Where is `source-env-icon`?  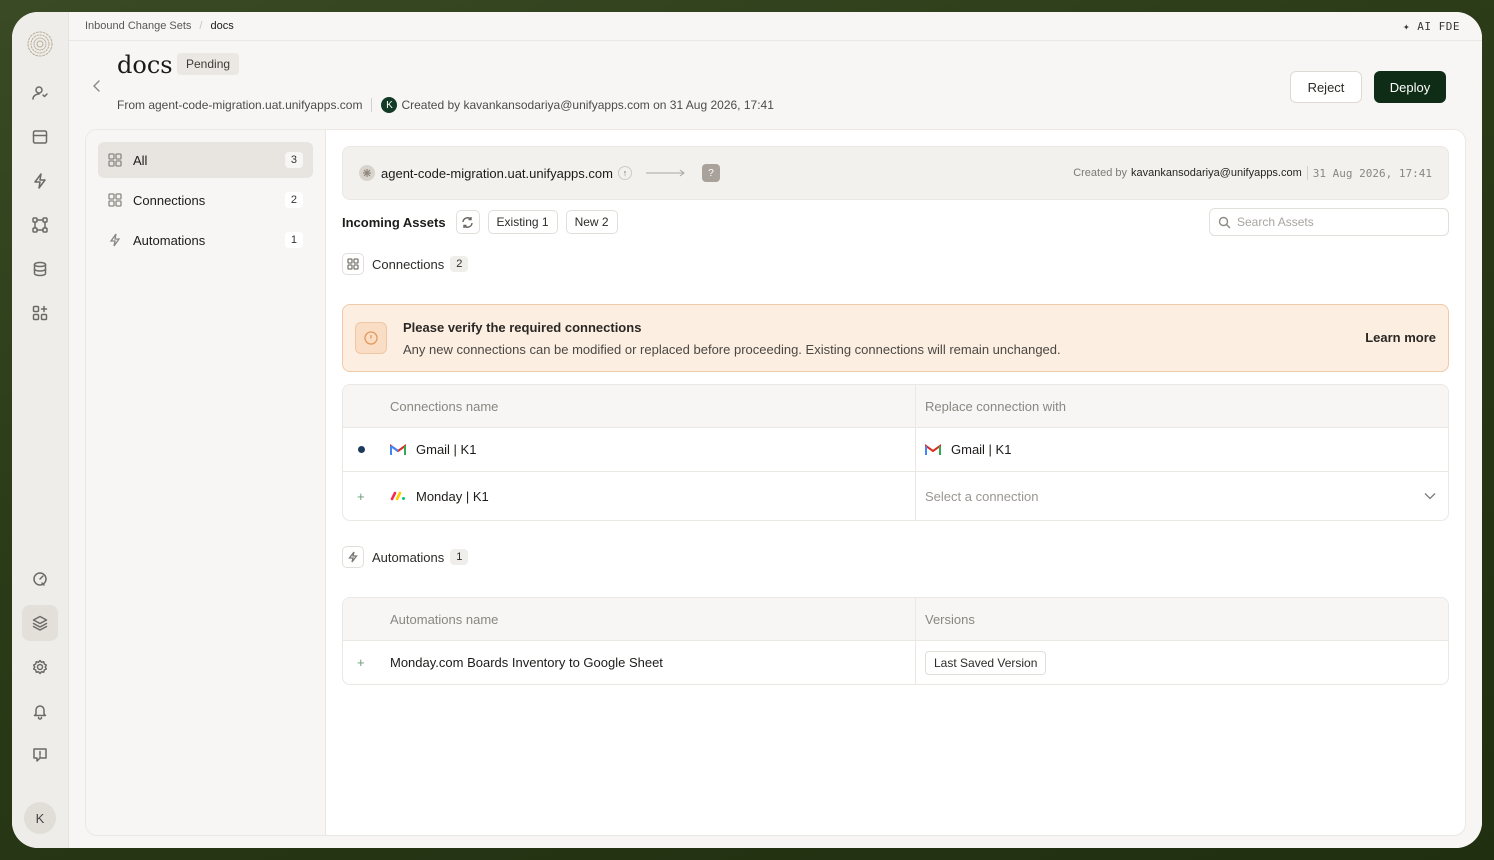 source-env-icon is located at coordinates (367, 173).